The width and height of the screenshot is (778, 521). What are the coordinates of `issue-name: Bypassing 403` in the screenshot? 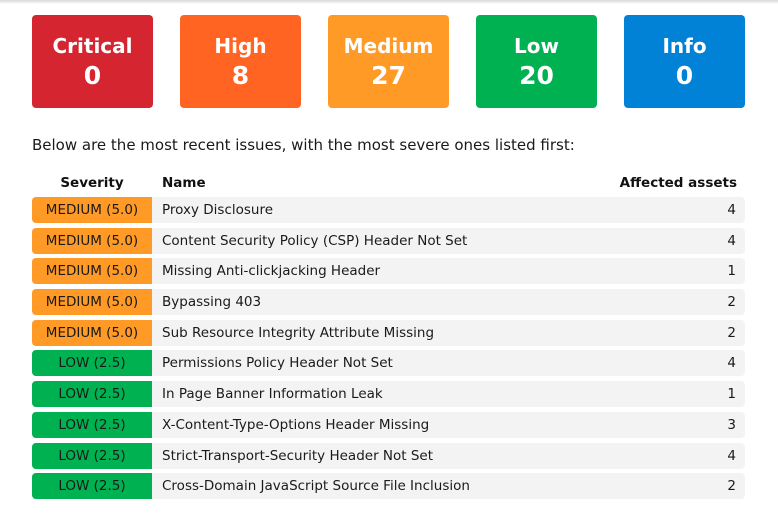 It's located at (404, 302).